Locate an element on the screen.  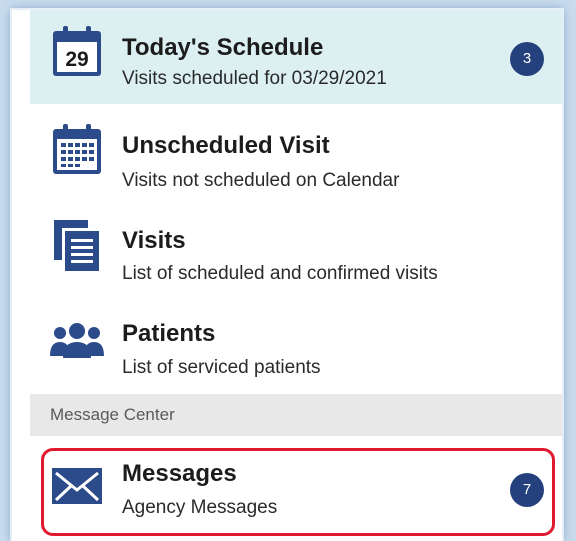
section-header-label: Message Center is located at coordinates (112, 414).